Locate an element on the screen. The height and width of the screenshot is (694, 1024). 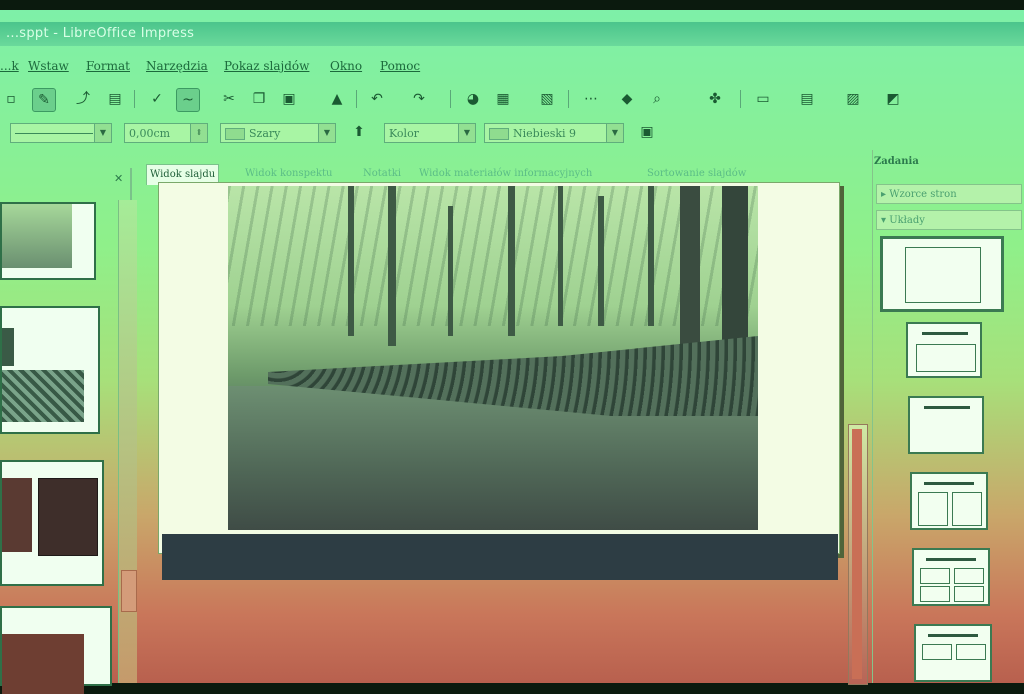
fill-type-select: Kolor ▼ is located at coordinates (430, 133).